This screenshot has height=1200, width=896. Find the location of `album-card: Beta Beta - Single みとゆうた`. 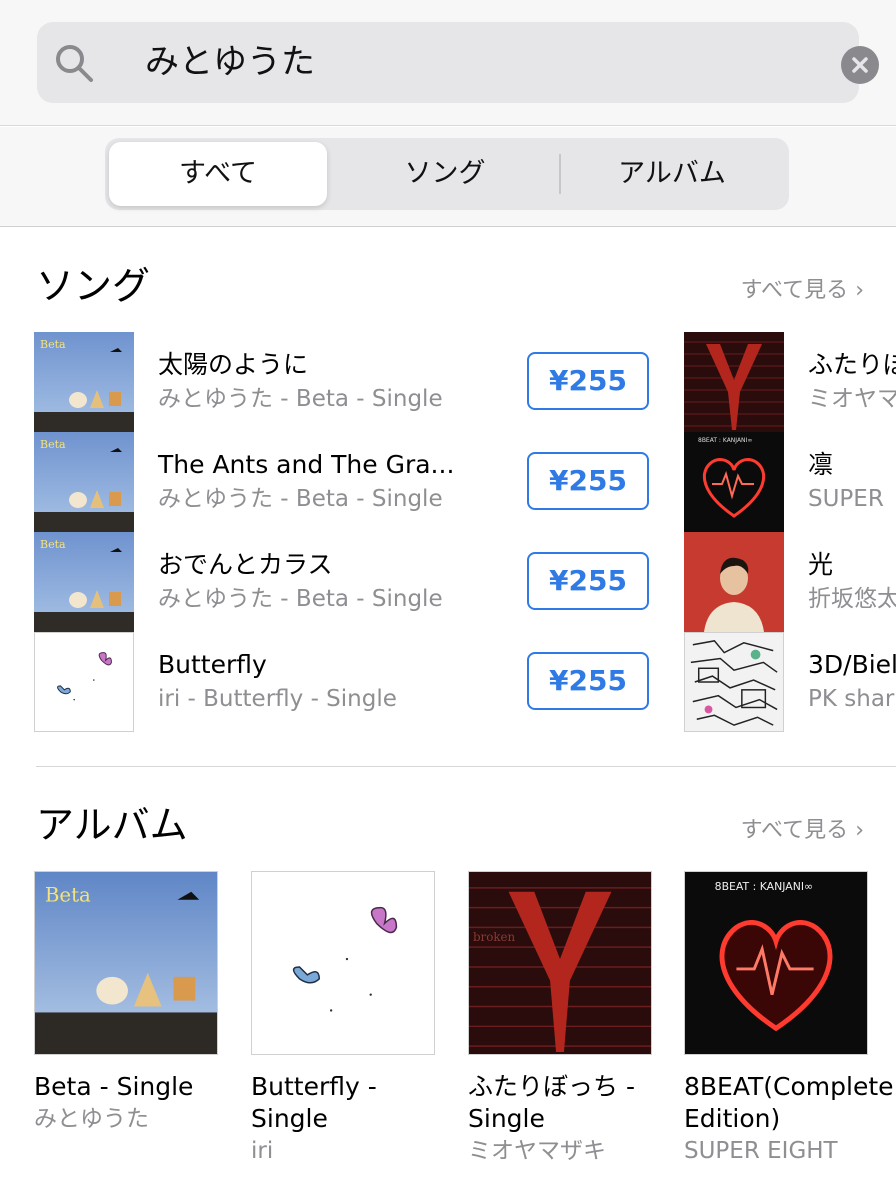

album-card: Beta Beta - Single みとゆうた is located at coordinates (126, 1003).